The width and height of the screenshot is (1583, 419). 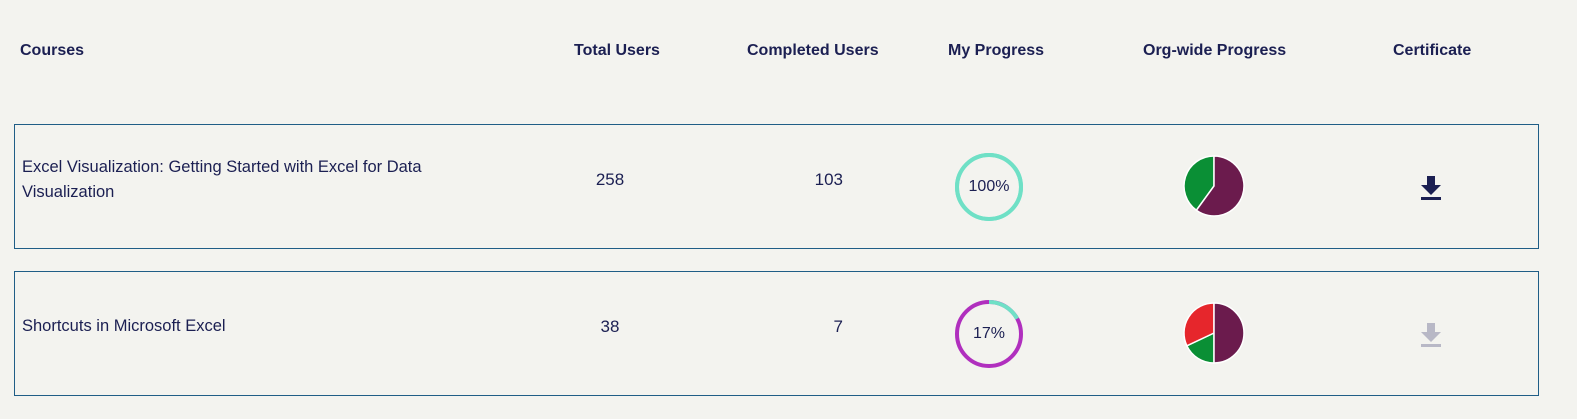 I want to click on scroll-edge, so click(x=1580, y=209).